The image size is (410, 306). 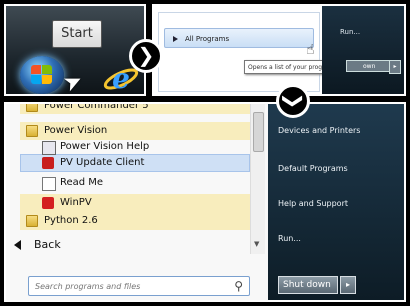 What do you see at coordinates (257, 179) in the screenshot?
I see `program-list-scrollbar: ▼` at bounding box center [257, 179].